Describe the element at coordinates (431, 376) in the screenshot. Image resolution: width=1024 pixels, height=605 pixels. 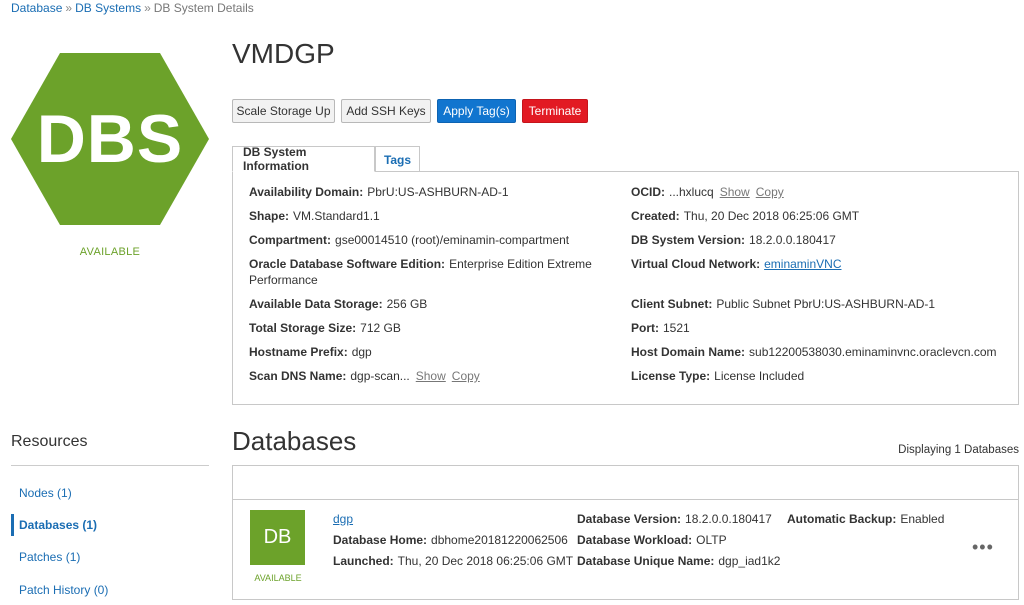
I see `scan-dns-show-link: Show` at that location.